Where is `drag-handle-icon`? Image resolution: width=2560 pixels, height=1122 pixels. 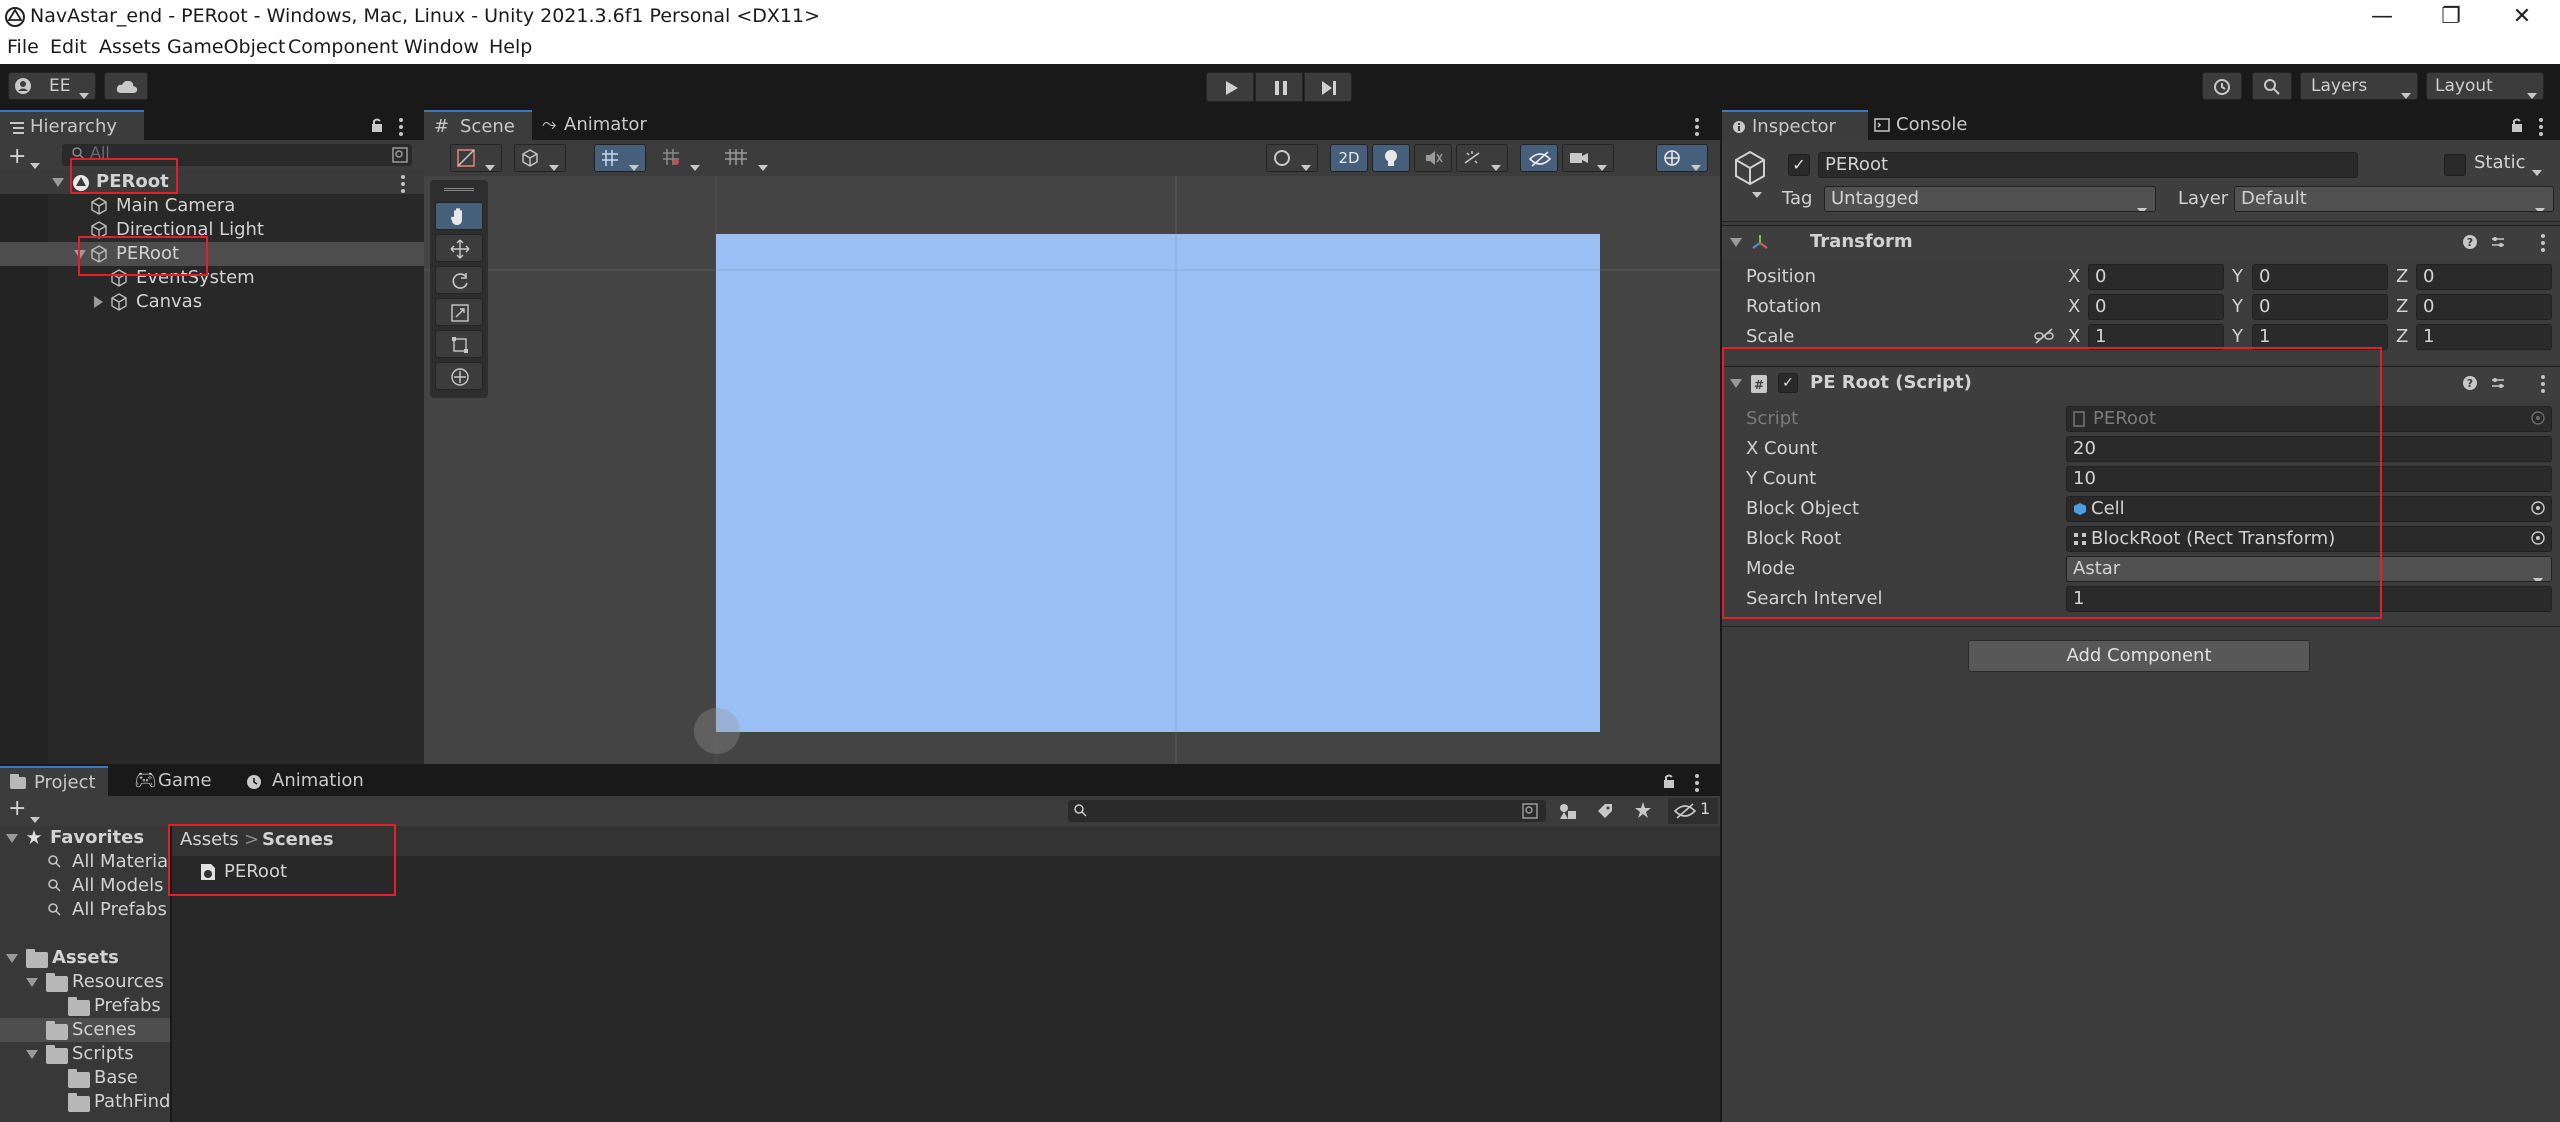
drag-handle-icon is located at coordinates (459, 189).